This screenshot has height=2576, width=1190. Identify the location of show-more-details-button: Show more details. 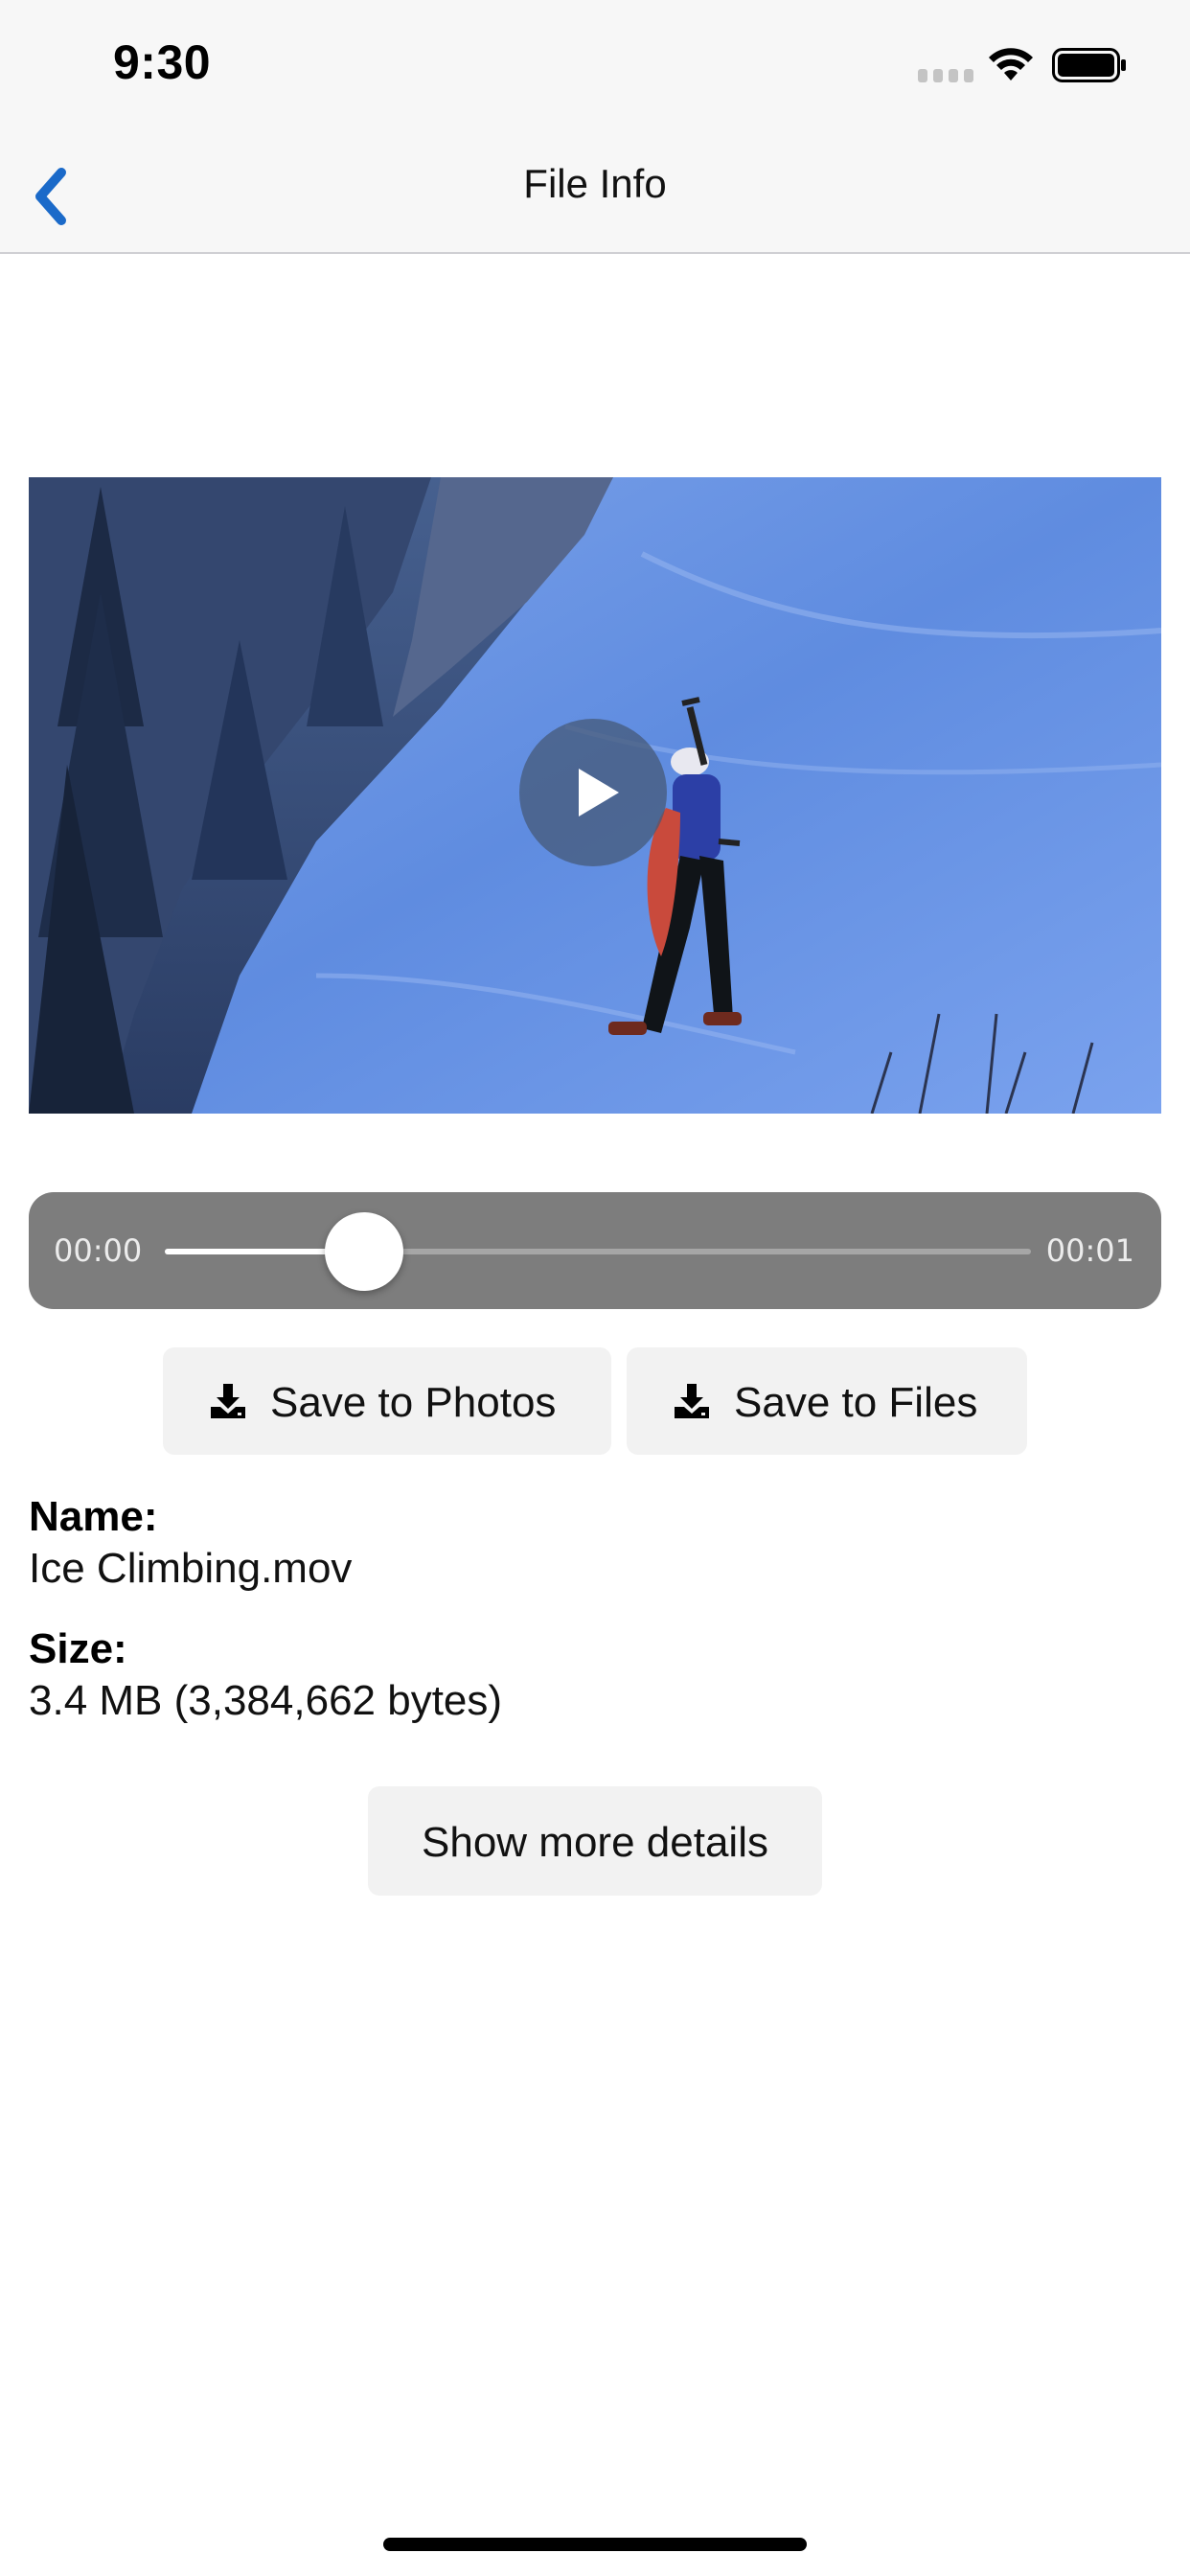
(595, 1841).